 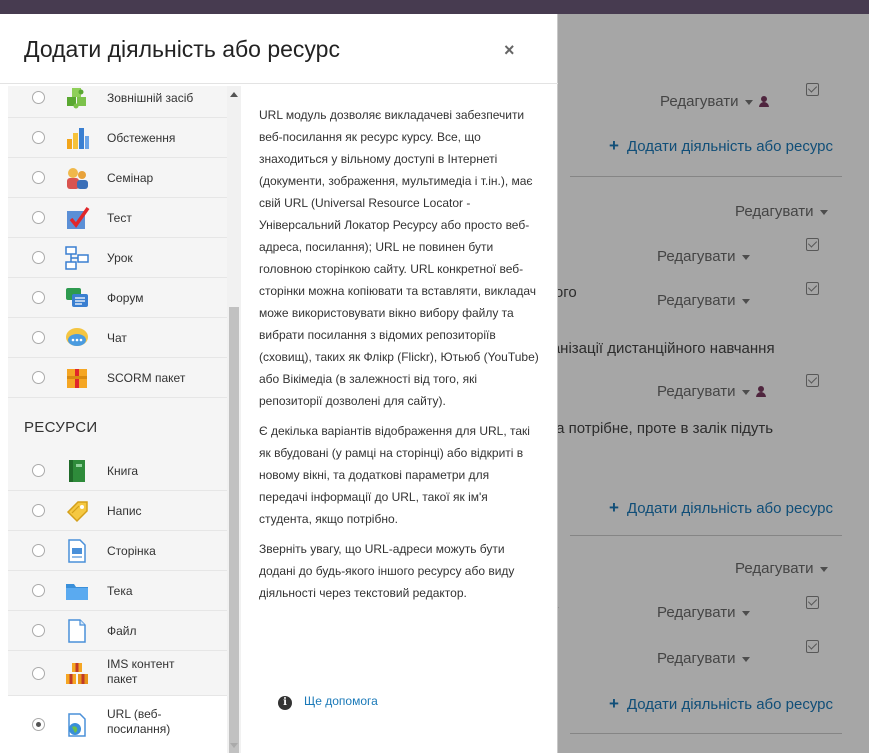 What do you see at coordinates (141, 672) in the screenshot?
I see `list-item-label: IMS контент пакет` at bounding box center [141, 672].